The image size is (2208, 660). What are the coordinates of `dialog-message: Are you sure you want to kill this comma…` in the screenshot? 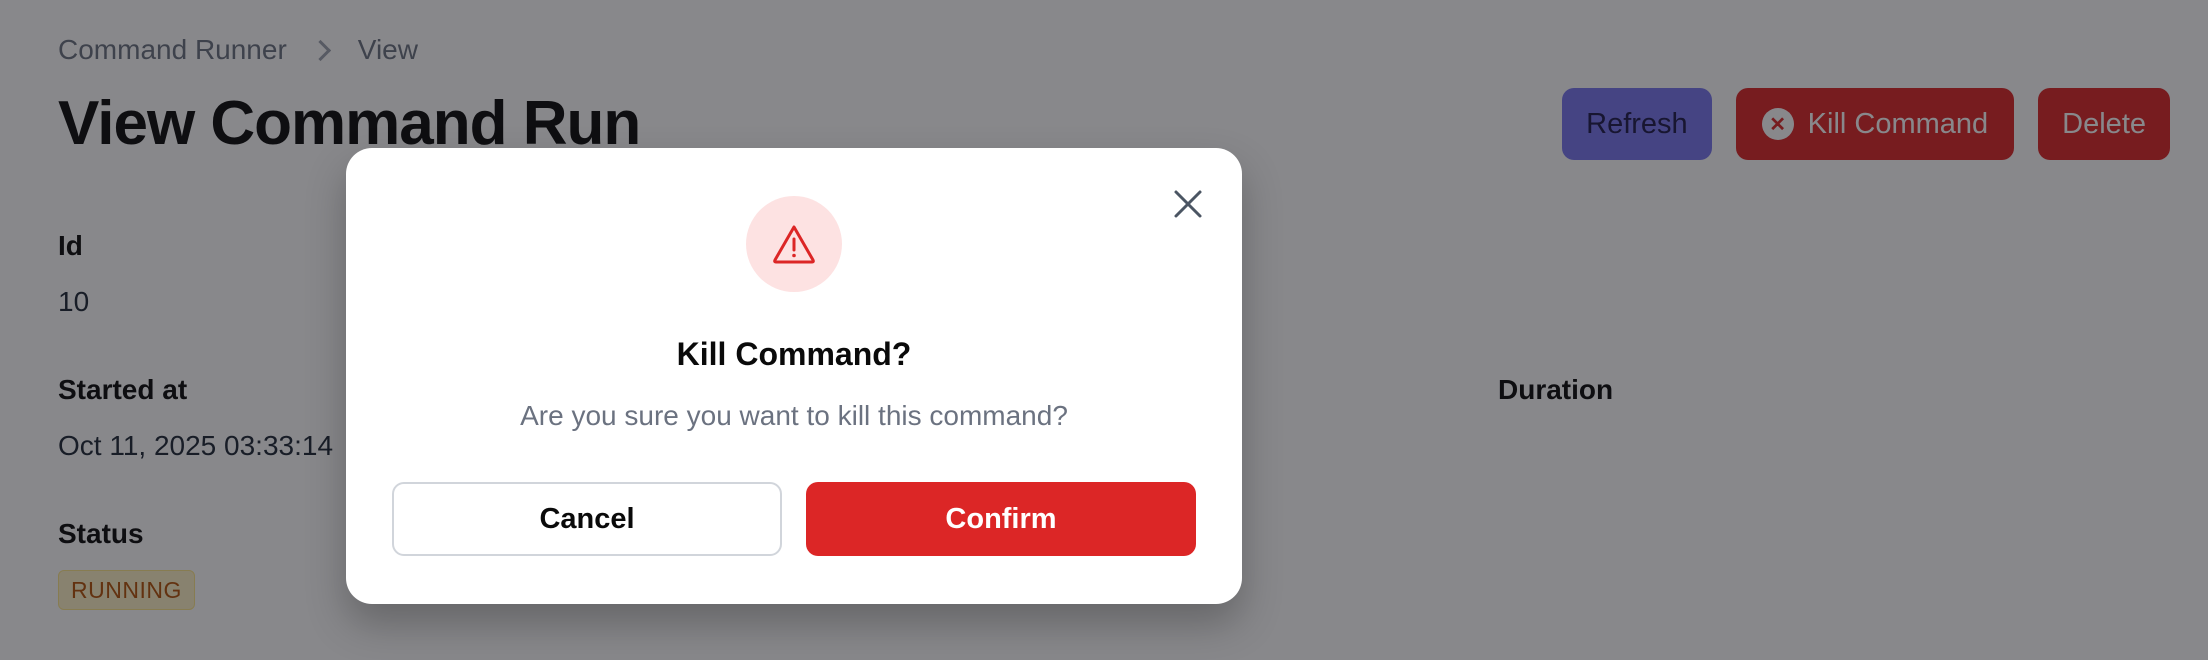 It's located at (794, 415).